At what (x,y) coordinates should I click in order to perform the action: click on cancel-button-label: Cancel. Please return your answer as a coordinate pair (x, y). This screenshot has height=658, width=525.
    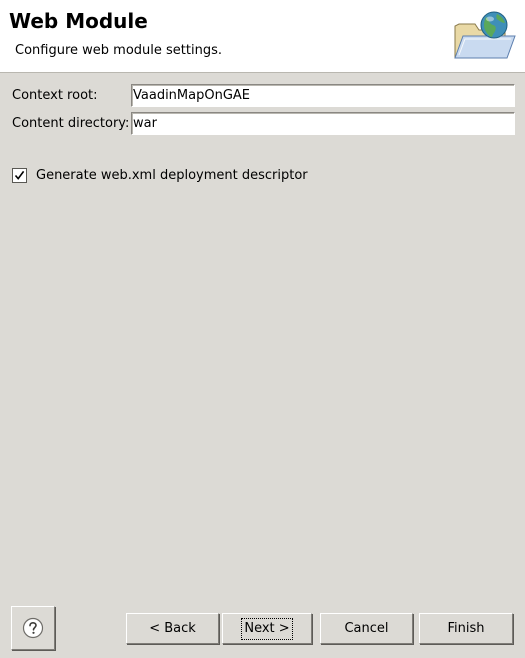
    Looking at the image, I should click on (366, 628).